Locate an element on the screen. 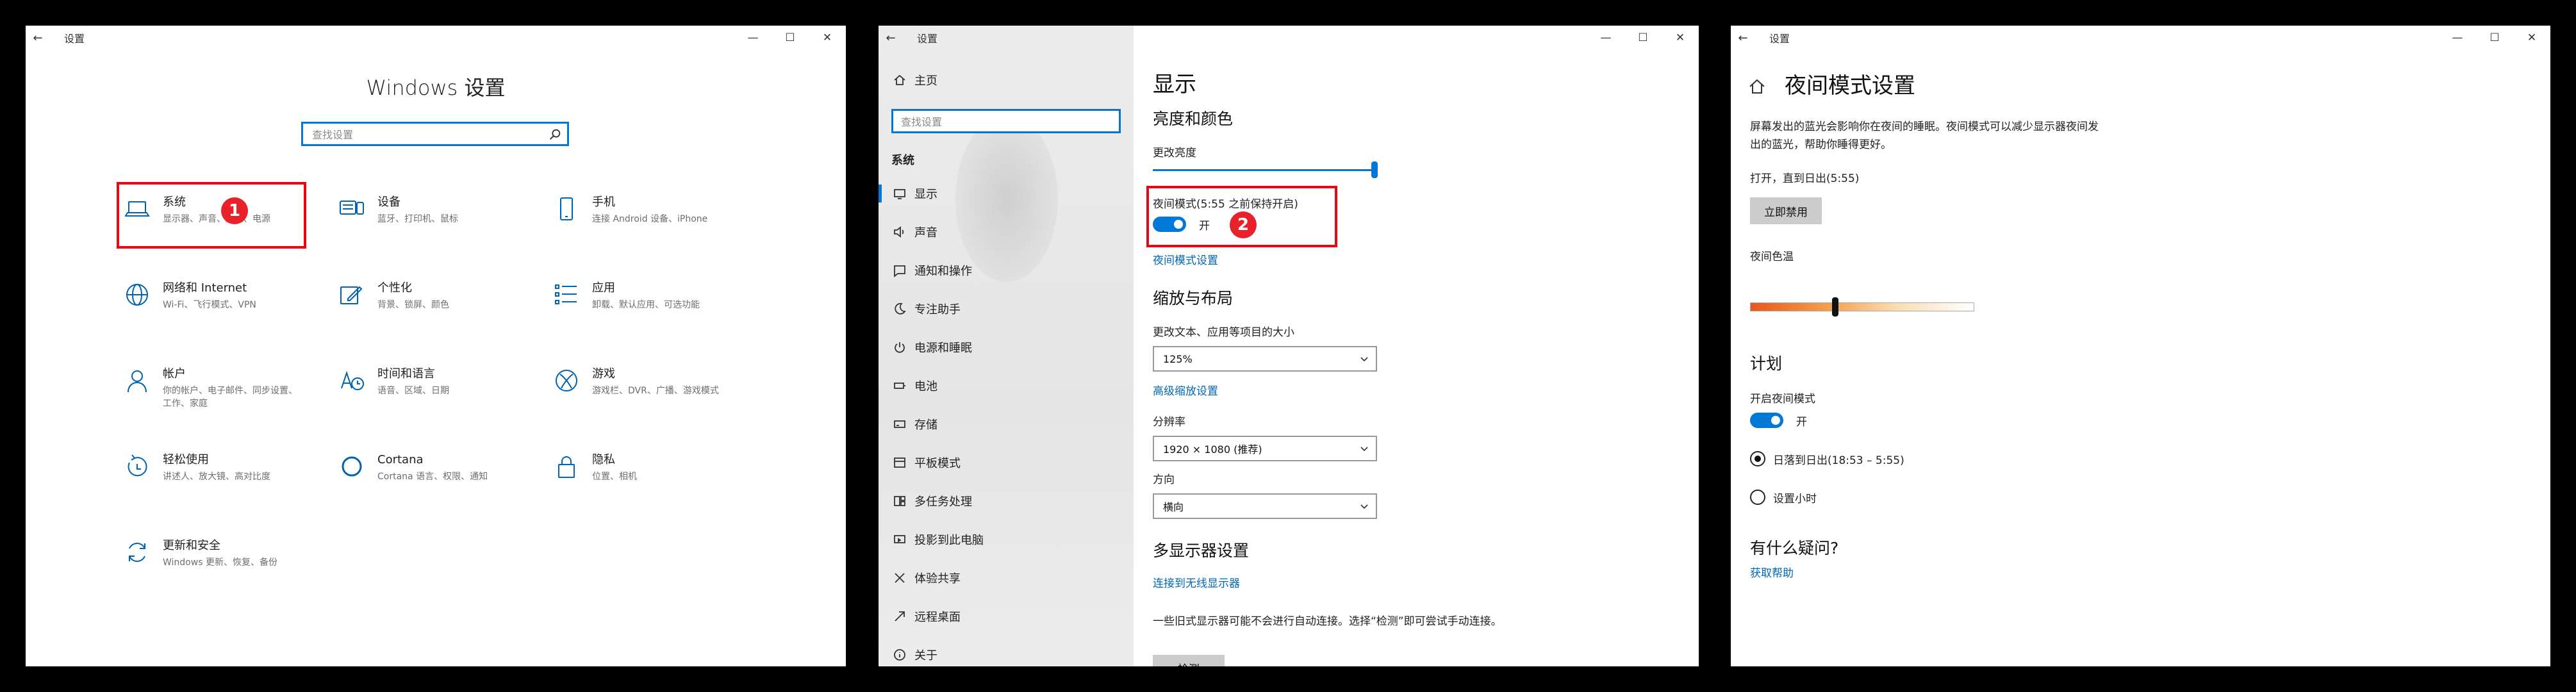 This screenshot has height=692, width=2576. radio-sunset-to-sunrise is located at coordinates (1757, 458).